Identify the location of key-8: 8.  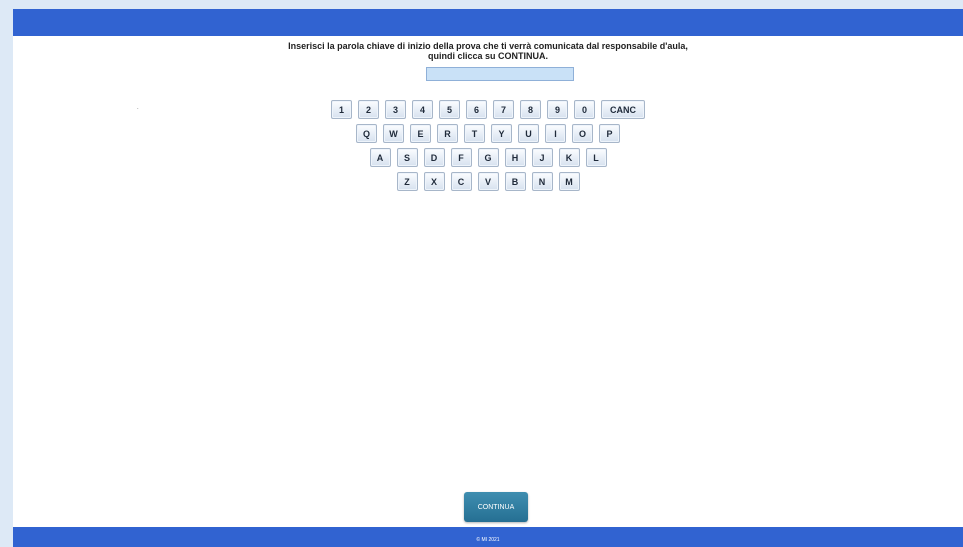
(530, 109).